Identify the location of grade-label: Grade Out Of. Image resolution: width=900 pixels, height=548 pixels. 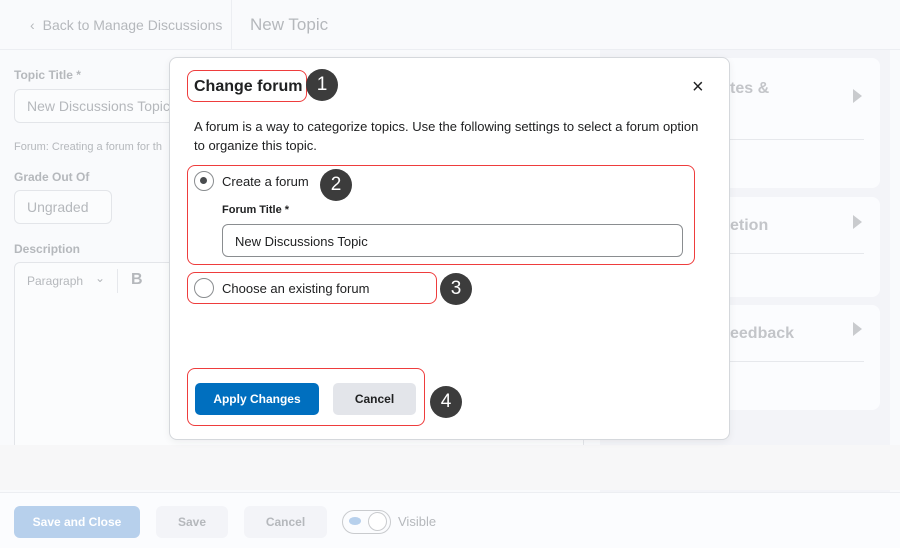
(52, 177).